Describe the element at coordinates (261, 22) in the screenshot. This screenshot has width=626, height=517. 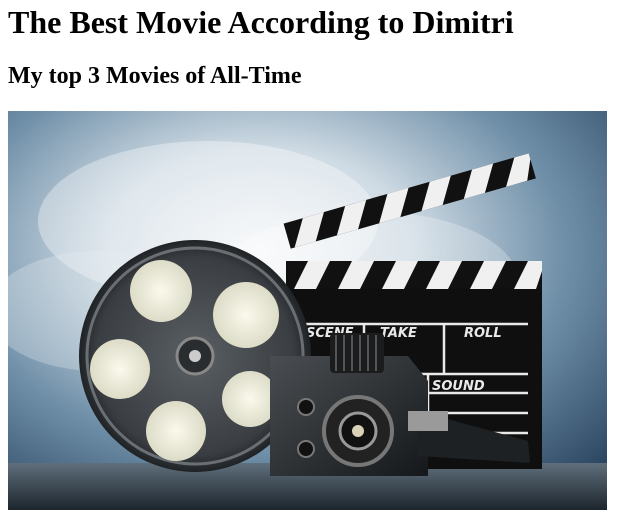
I see `page-title: The Best Movie According to Dimitri` at that location.